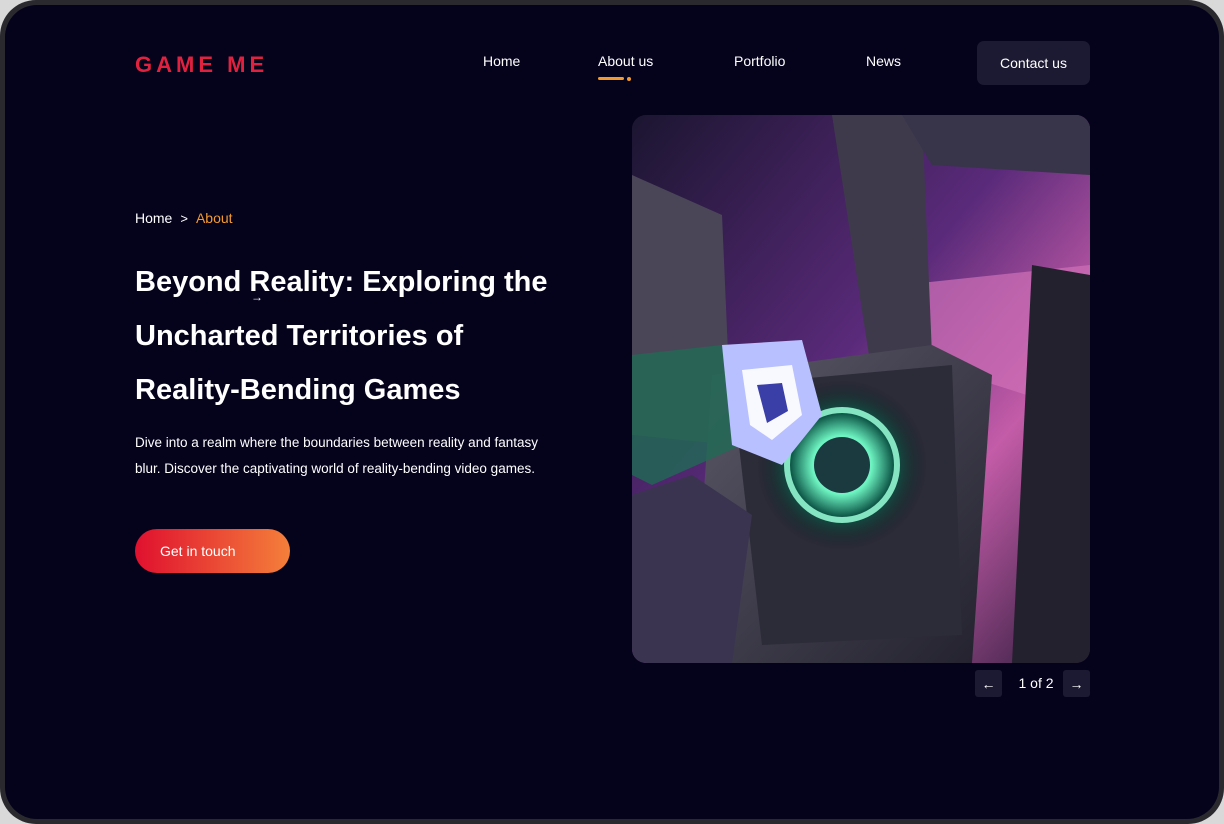 The height and width of the screenshot is (824, 1224). What do you see at coordinates (611, 78) in the screenshot?
I see `nav-active-indicator` at bounding box center [611, 78].